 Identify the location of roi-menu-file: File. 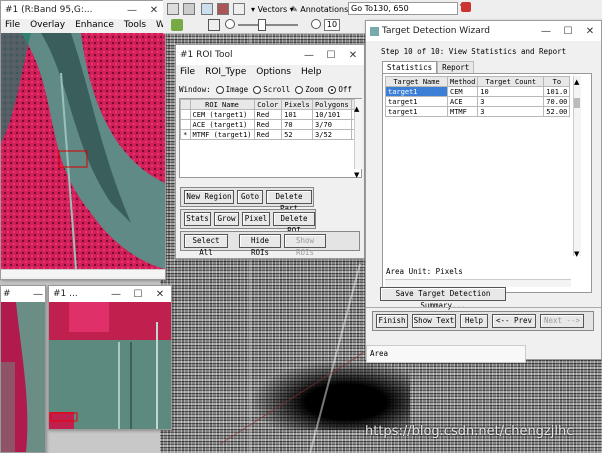
(187, 72).